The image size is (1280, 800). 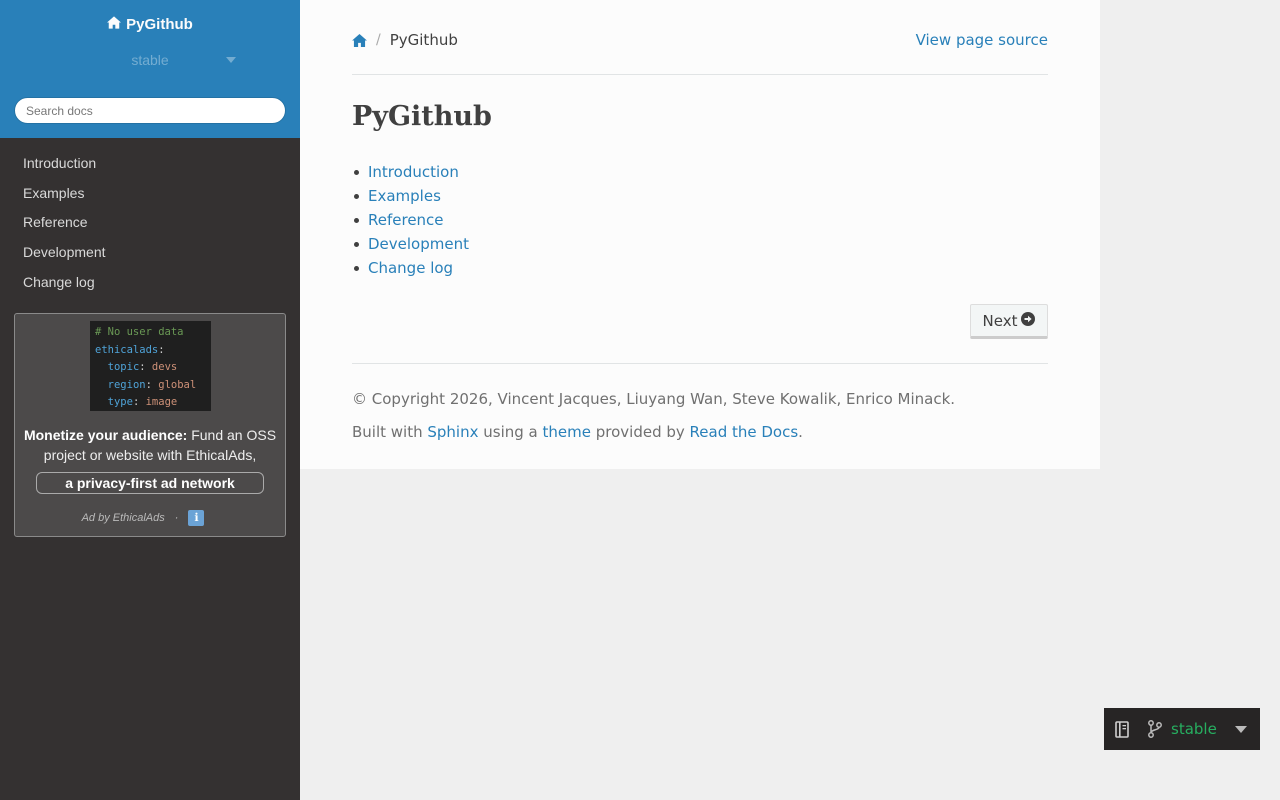 I want to click on ad-code-key: topic, so click(x=123, y=367).